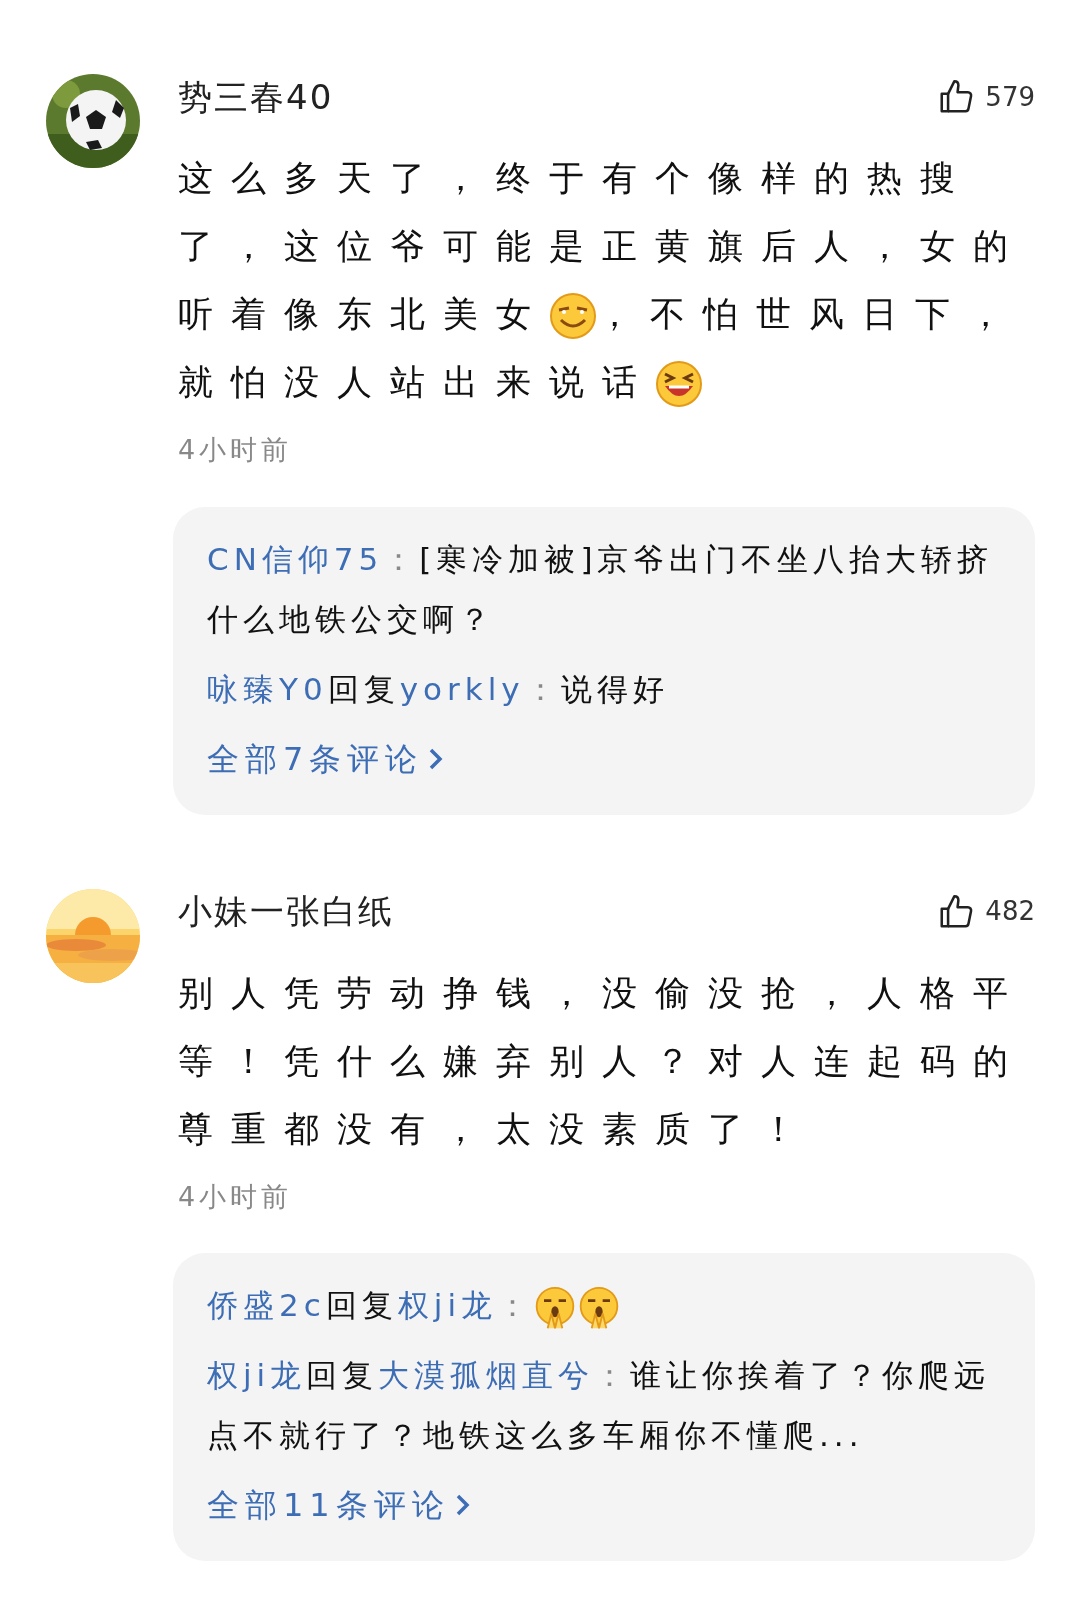  I want to click on view-all-replies-link: 全部11条评论, so click(604, 1505).